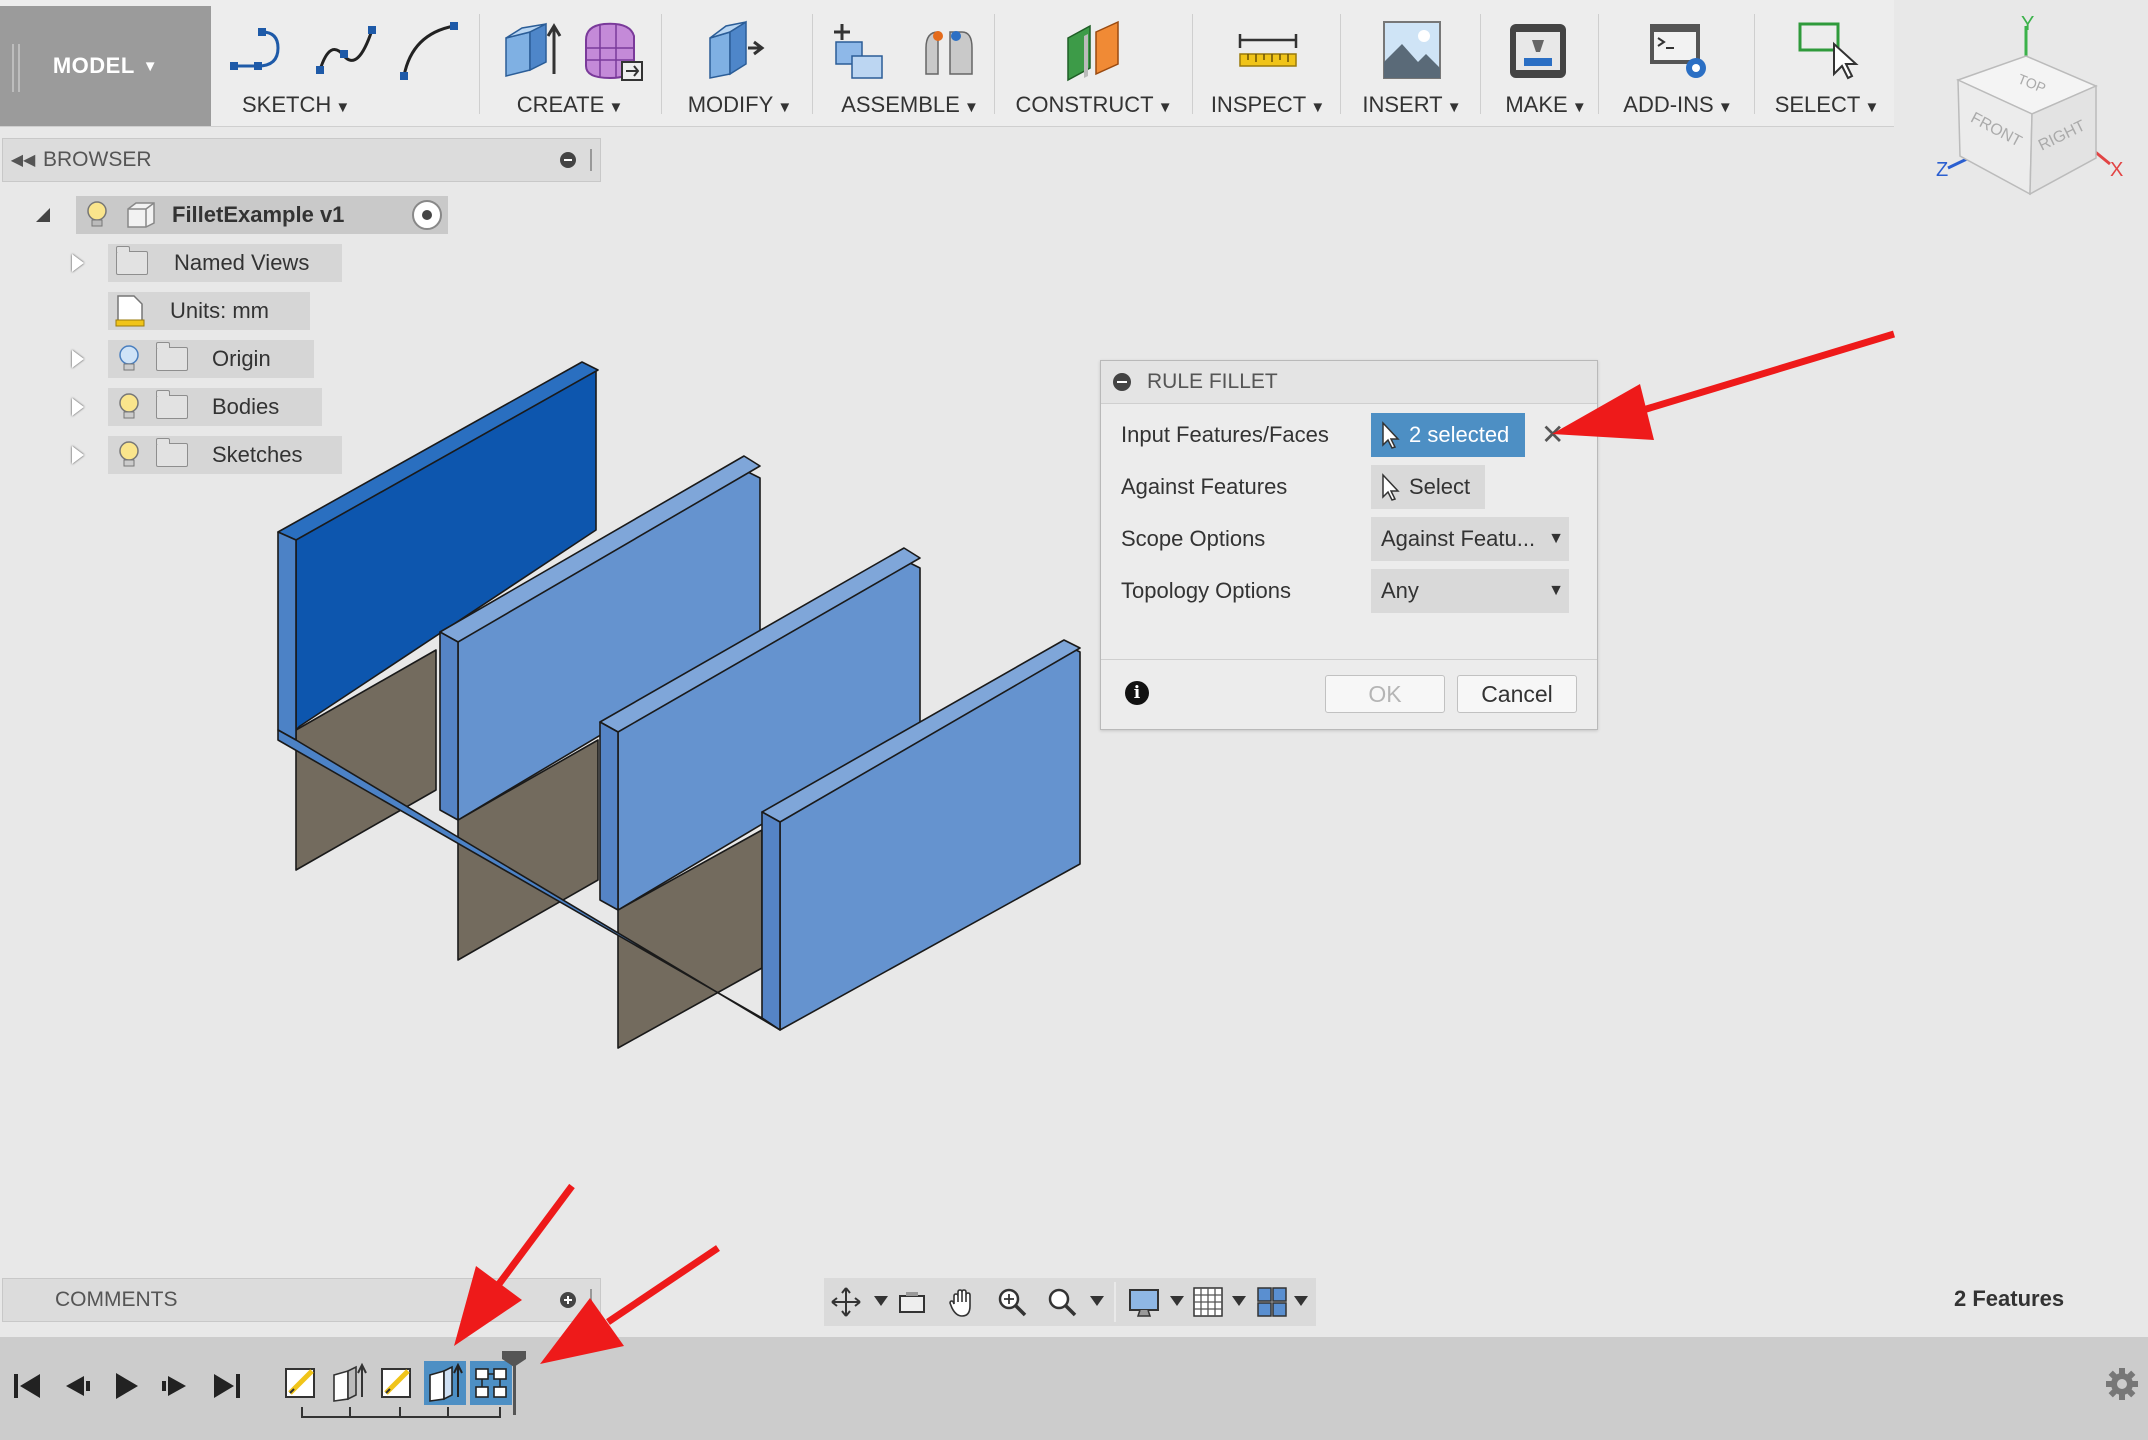 The width and height of the screenshot is (2148, 1440). I want to click on toolbar-inspect: INSPECT, so click(1268, 63).